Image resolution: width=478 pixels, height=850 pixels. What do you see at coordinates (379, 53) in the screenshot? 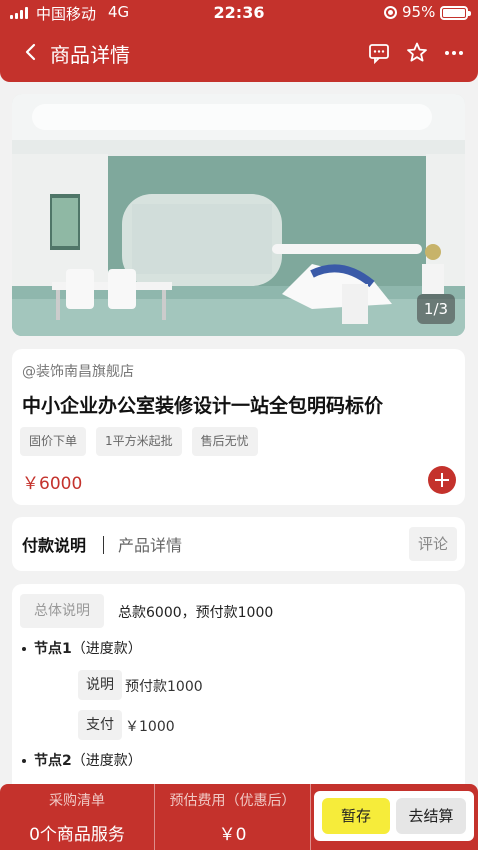
I see `message-icon` at bounding box center [379, 53].